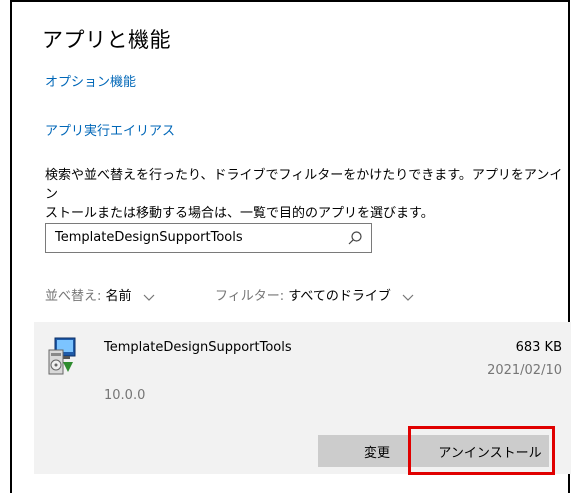  I want to click on page-title: アプリと機能, so click(106, 40).